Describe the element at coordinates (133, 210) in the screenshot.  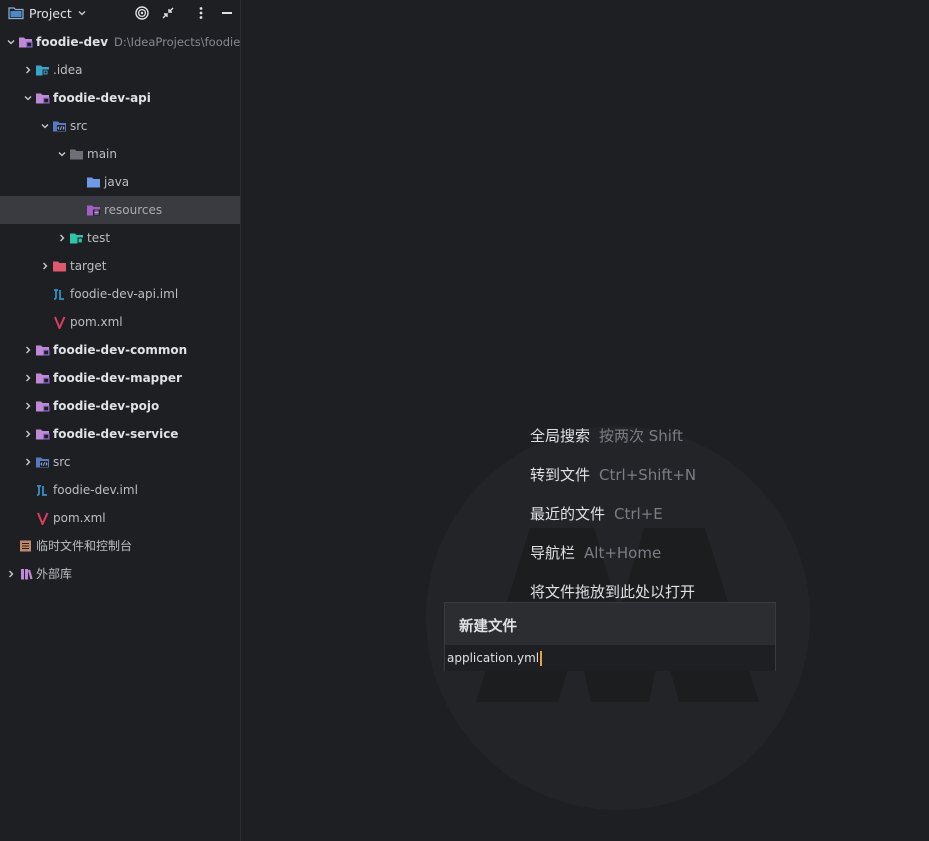
I see `tree-item-label: resources` at that location.